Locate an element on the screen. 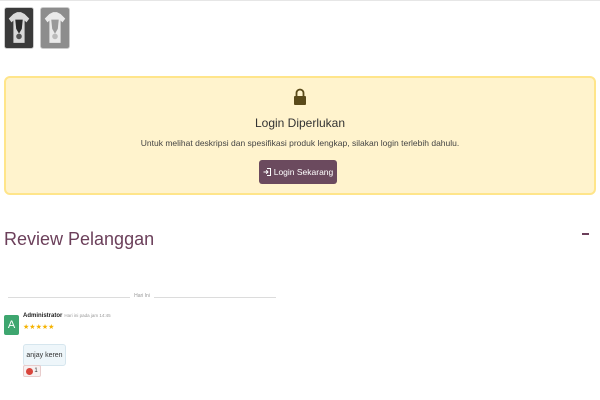 The image size is (600, 400). review-author: Administrator is located at coordinates (43, 316).